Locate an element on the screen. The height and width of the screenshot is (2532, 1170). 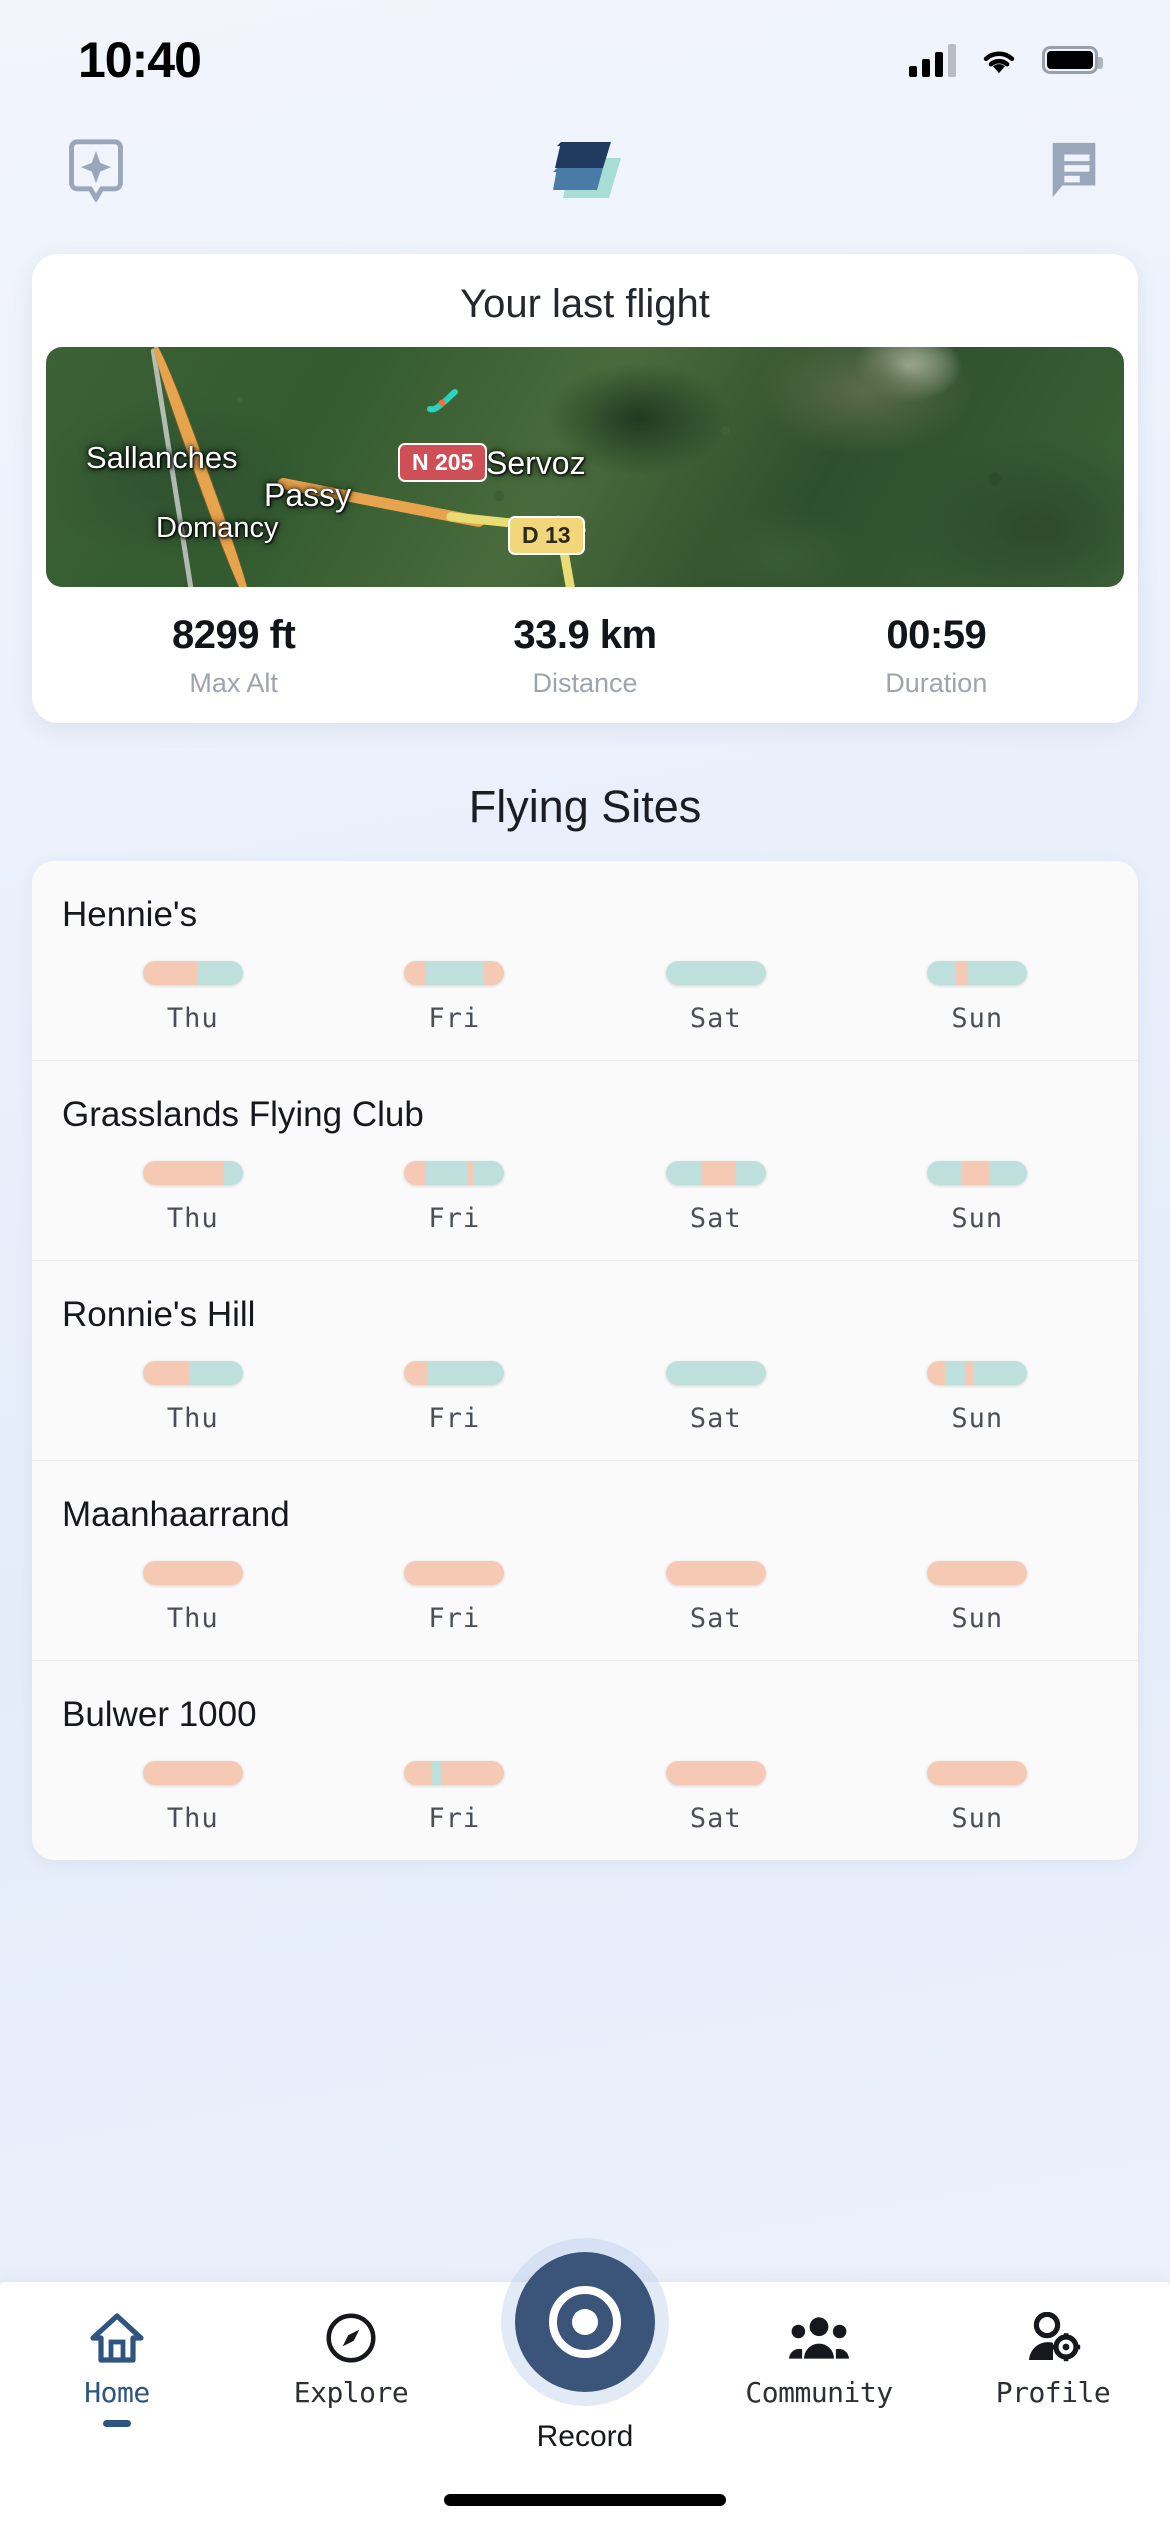
message-bubble-icon is located at coordinates (1074, 170).